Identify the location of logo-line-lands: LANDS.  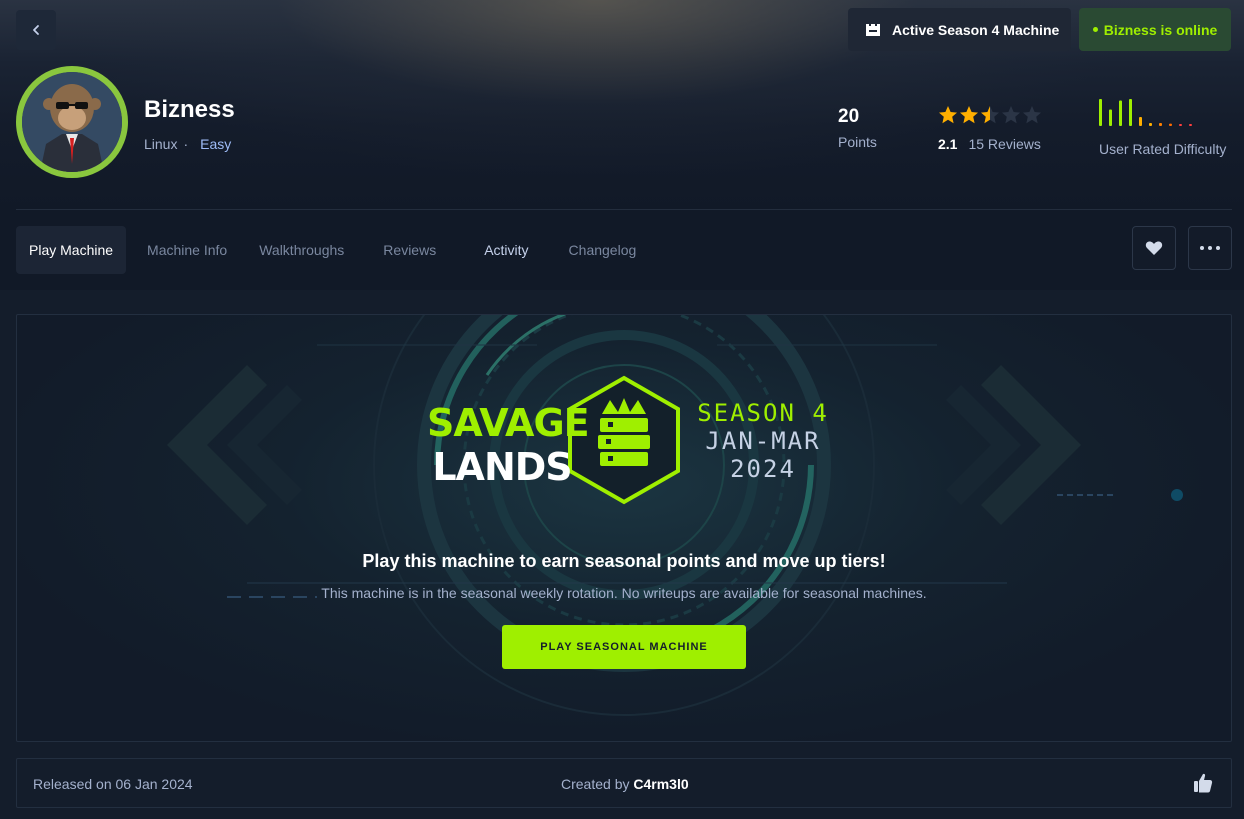
(502, 467).